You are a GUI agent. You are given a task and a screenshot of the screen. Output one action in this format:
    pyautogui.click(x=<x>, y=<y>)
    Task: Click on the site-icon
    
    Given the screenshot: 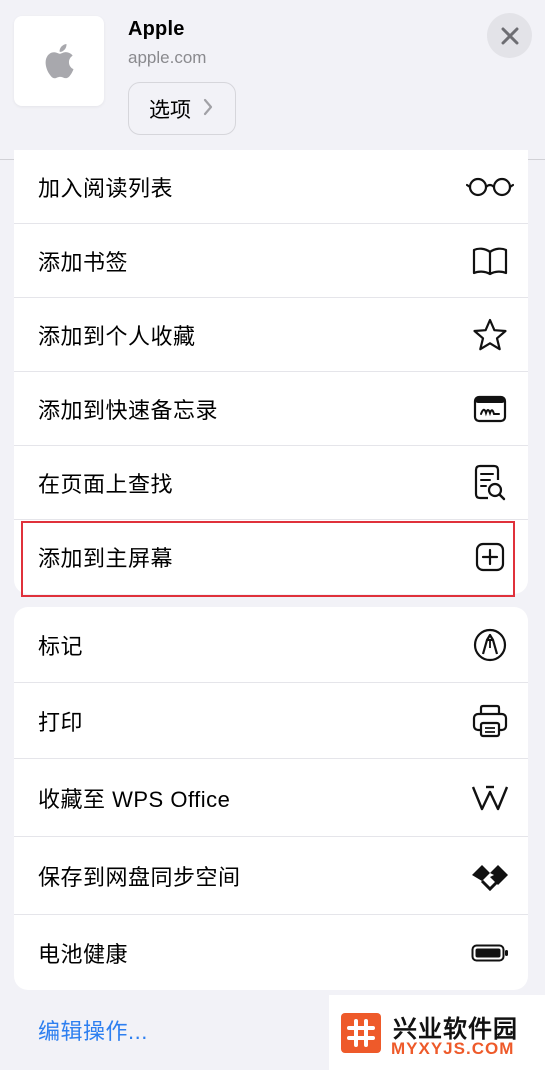 What is the action you would take?
    pyautogui.click(x=59, y=61)
    